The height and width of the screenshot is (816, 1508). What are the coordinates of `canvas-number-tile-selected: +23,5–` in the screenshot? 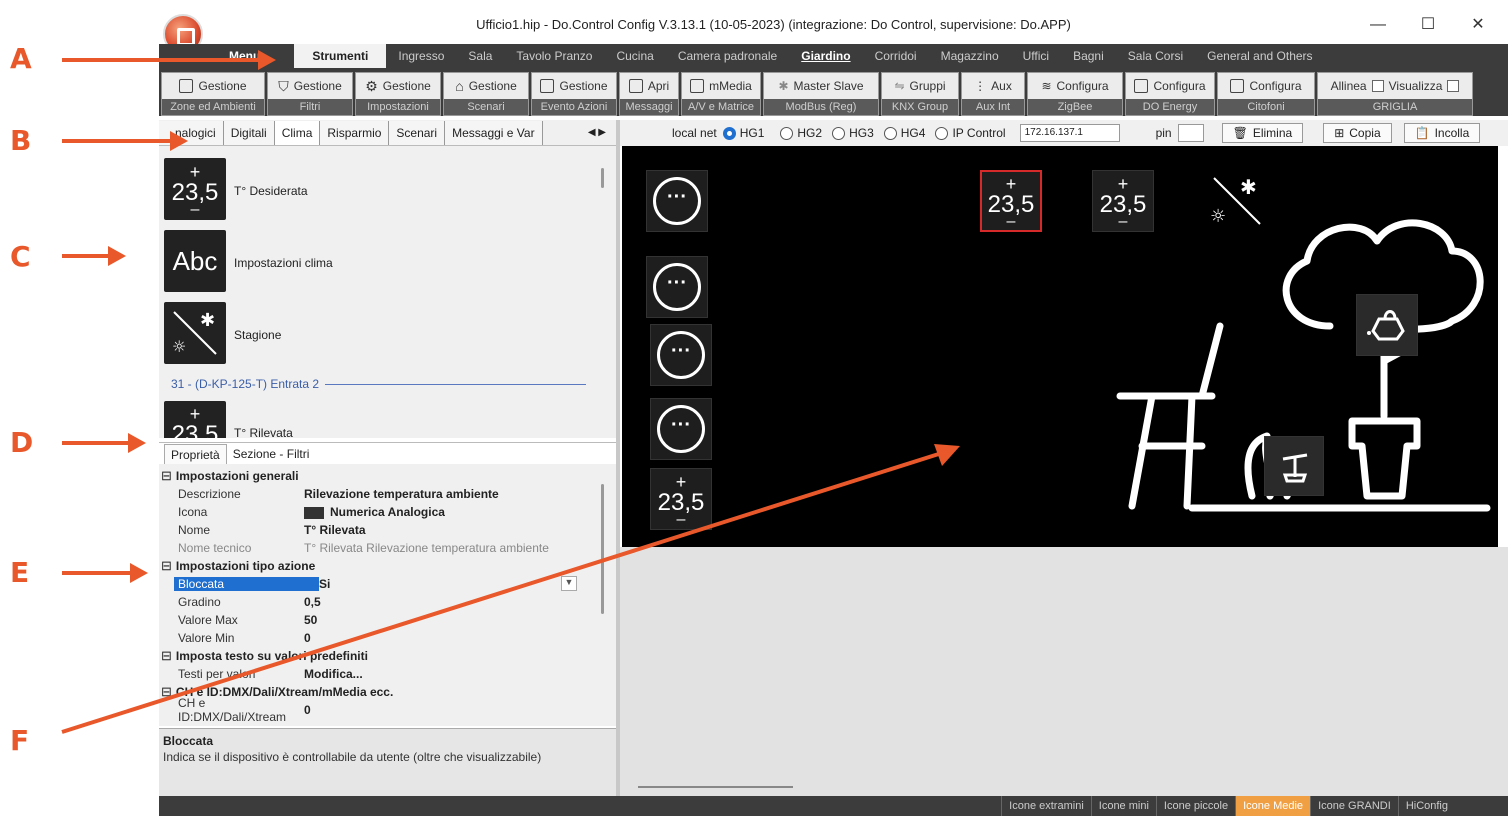 It's located at (1011, 201).